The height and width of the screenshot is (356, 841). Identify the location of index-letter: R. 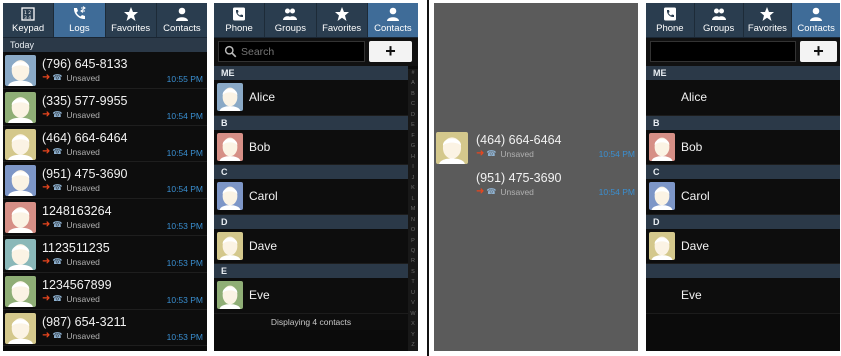
(413, 262).